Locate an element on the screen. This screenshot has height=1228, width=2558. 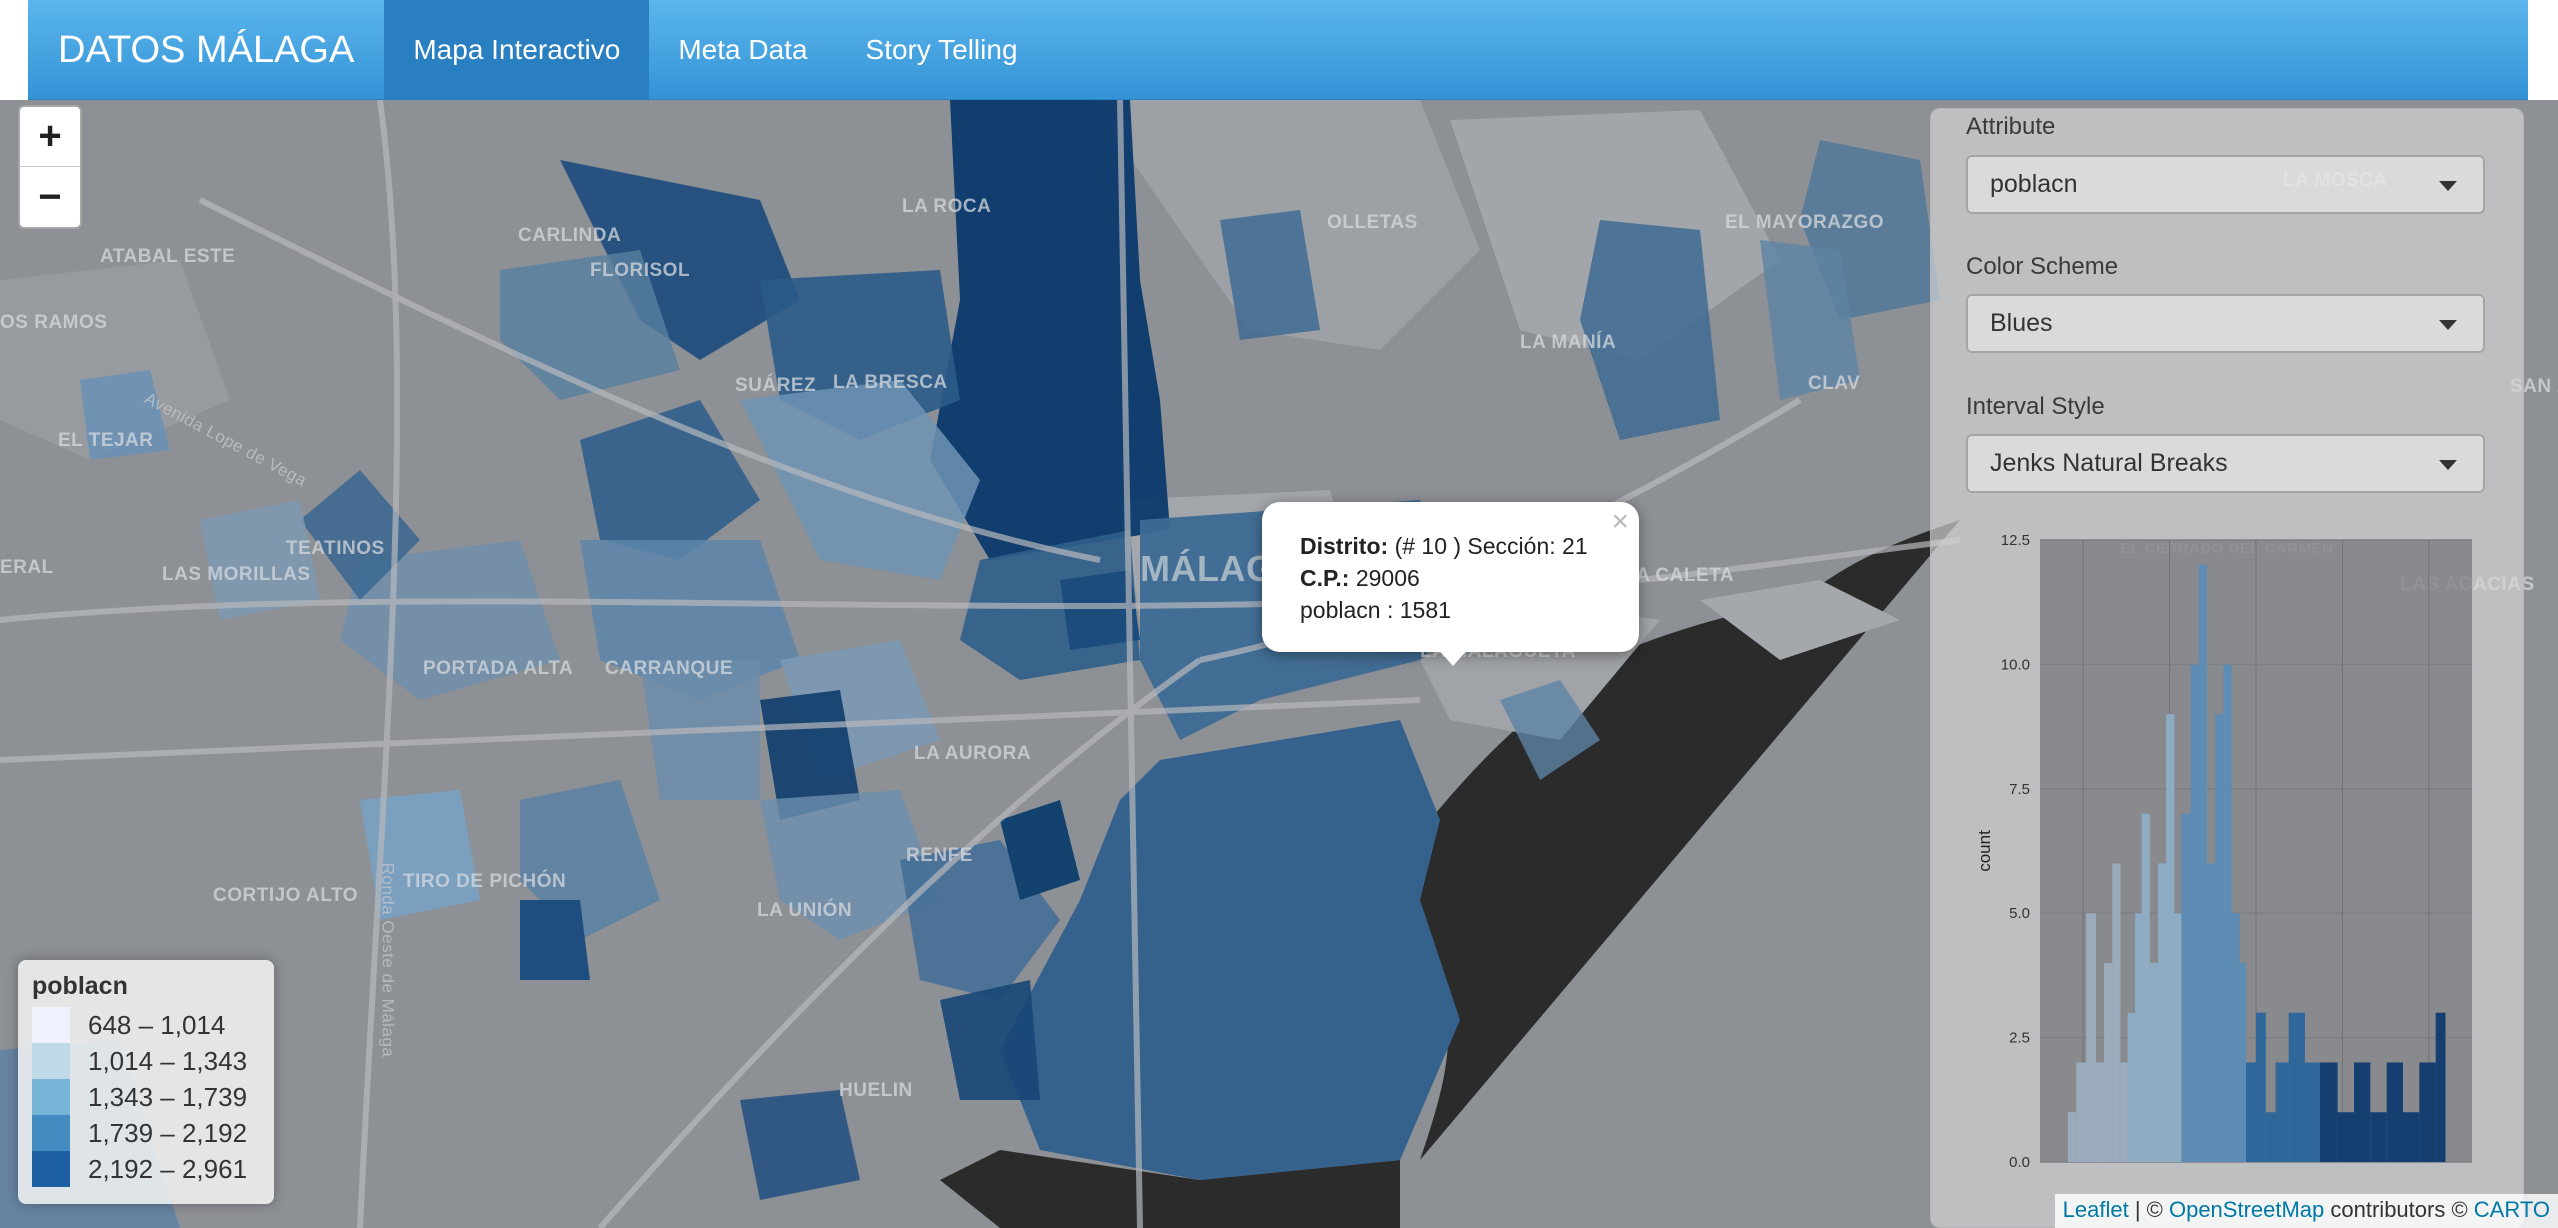
y-tick-label: 10.0 is located at coordinates (2015, 664).